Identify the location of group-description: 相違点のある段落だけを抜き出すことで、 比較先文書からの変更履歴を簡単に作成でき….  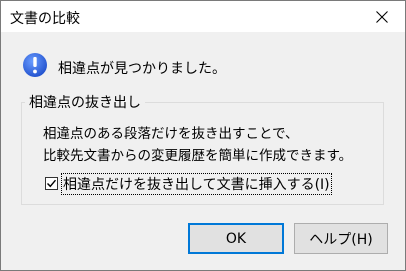
(208, 145).